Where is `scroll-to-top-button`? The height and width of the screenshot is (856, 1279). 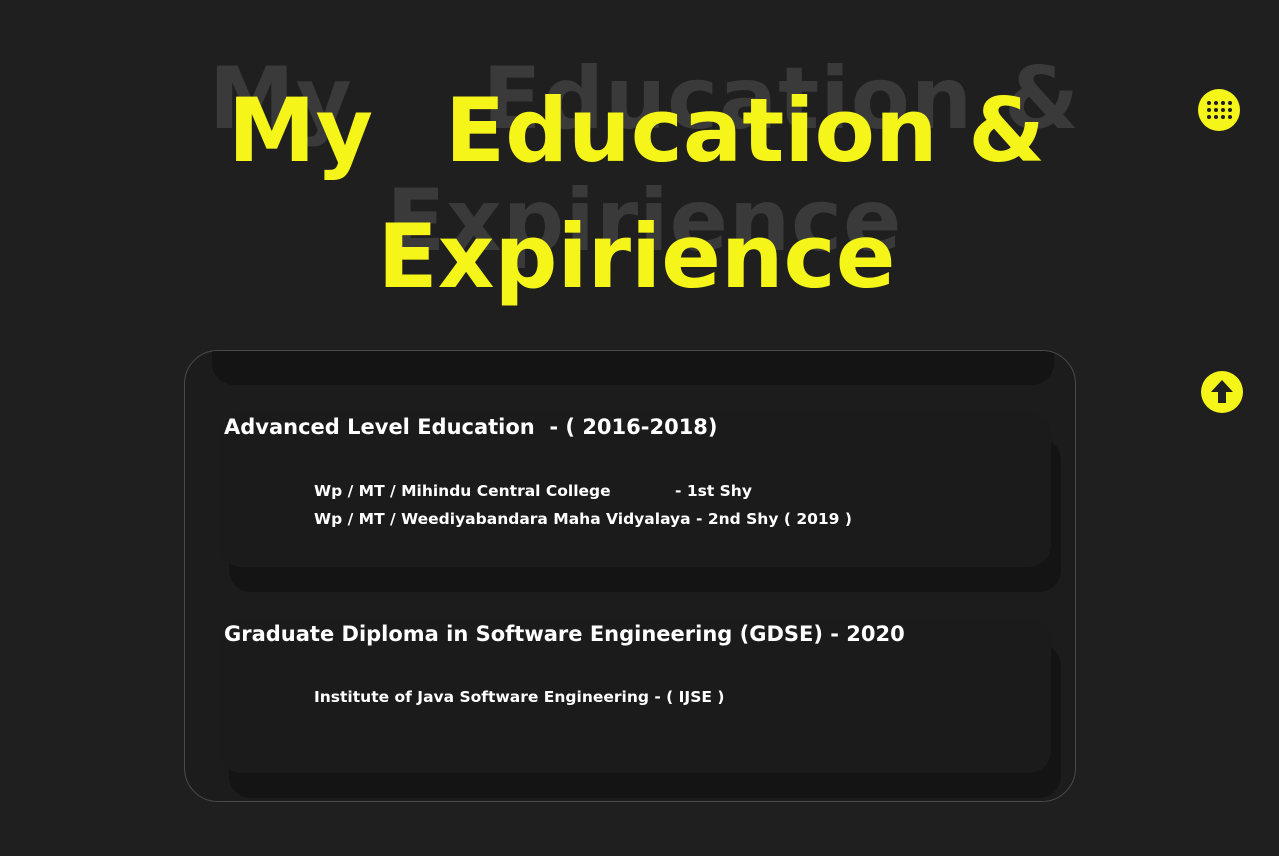 scroll-to-top-button is located at coordinates (1222, 392).